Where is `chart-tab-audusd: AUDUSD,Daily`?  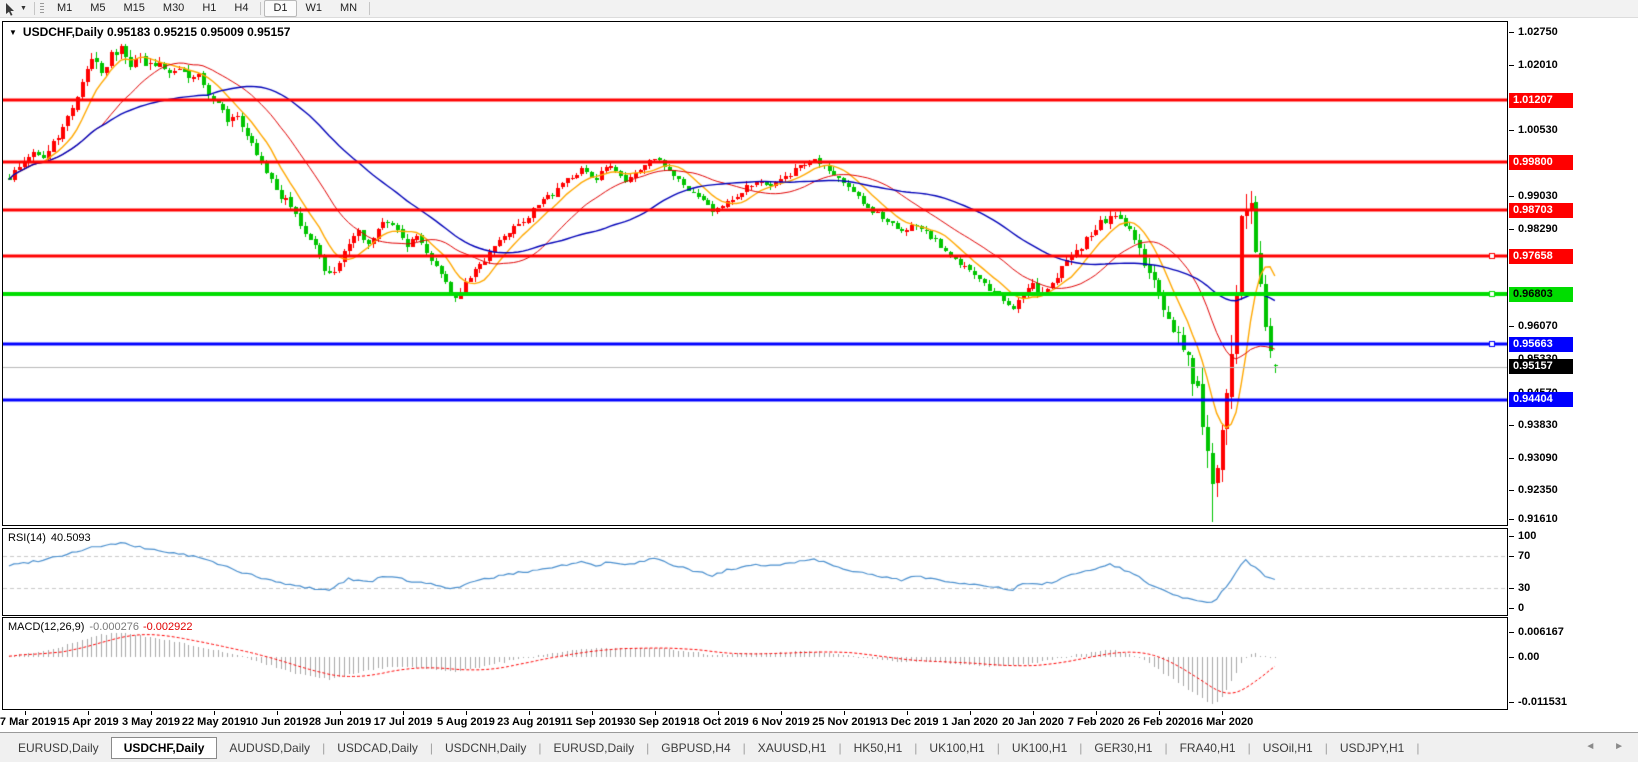 chart-tab-audusd: AUDUSD,Daily is located at coordinates (269, 748).